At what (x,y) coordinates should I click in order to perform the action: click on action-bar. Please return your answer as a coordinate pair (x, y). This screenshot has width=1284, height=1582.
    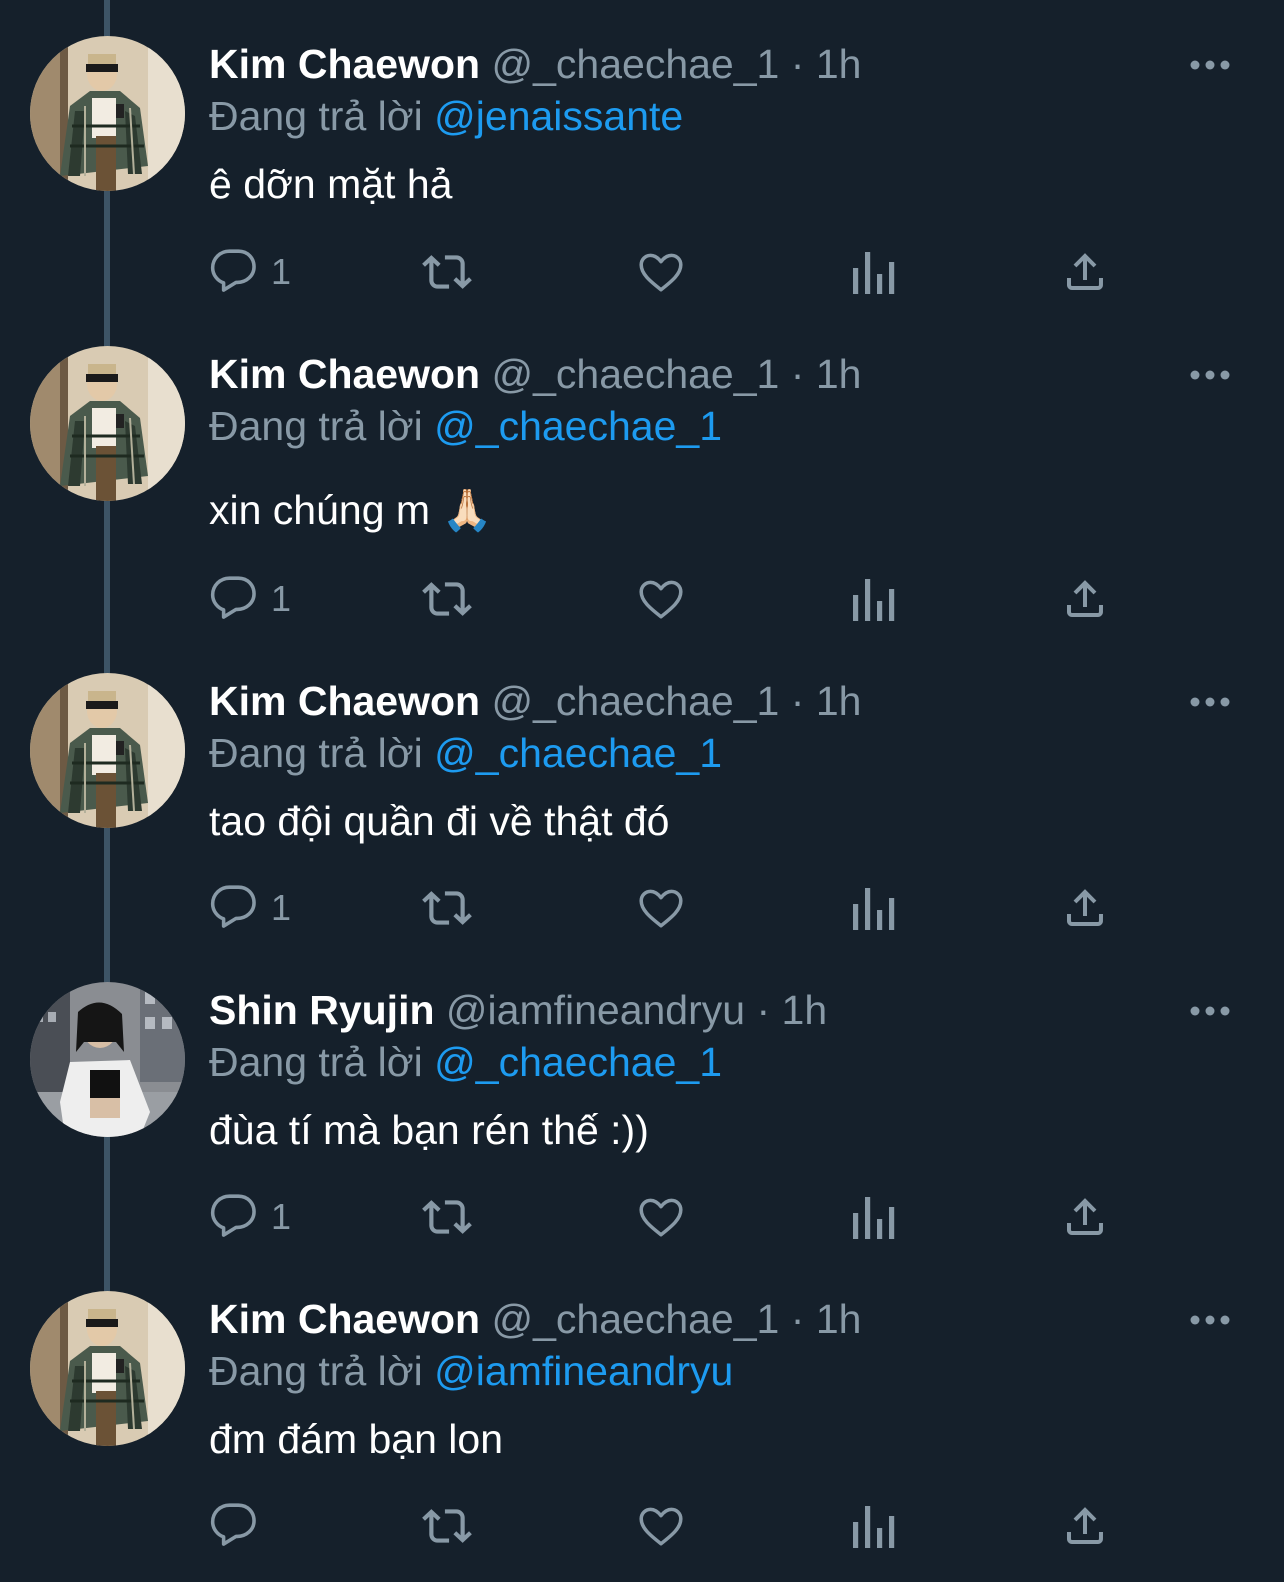
    Looking at the image, I should click on (659, 1526).